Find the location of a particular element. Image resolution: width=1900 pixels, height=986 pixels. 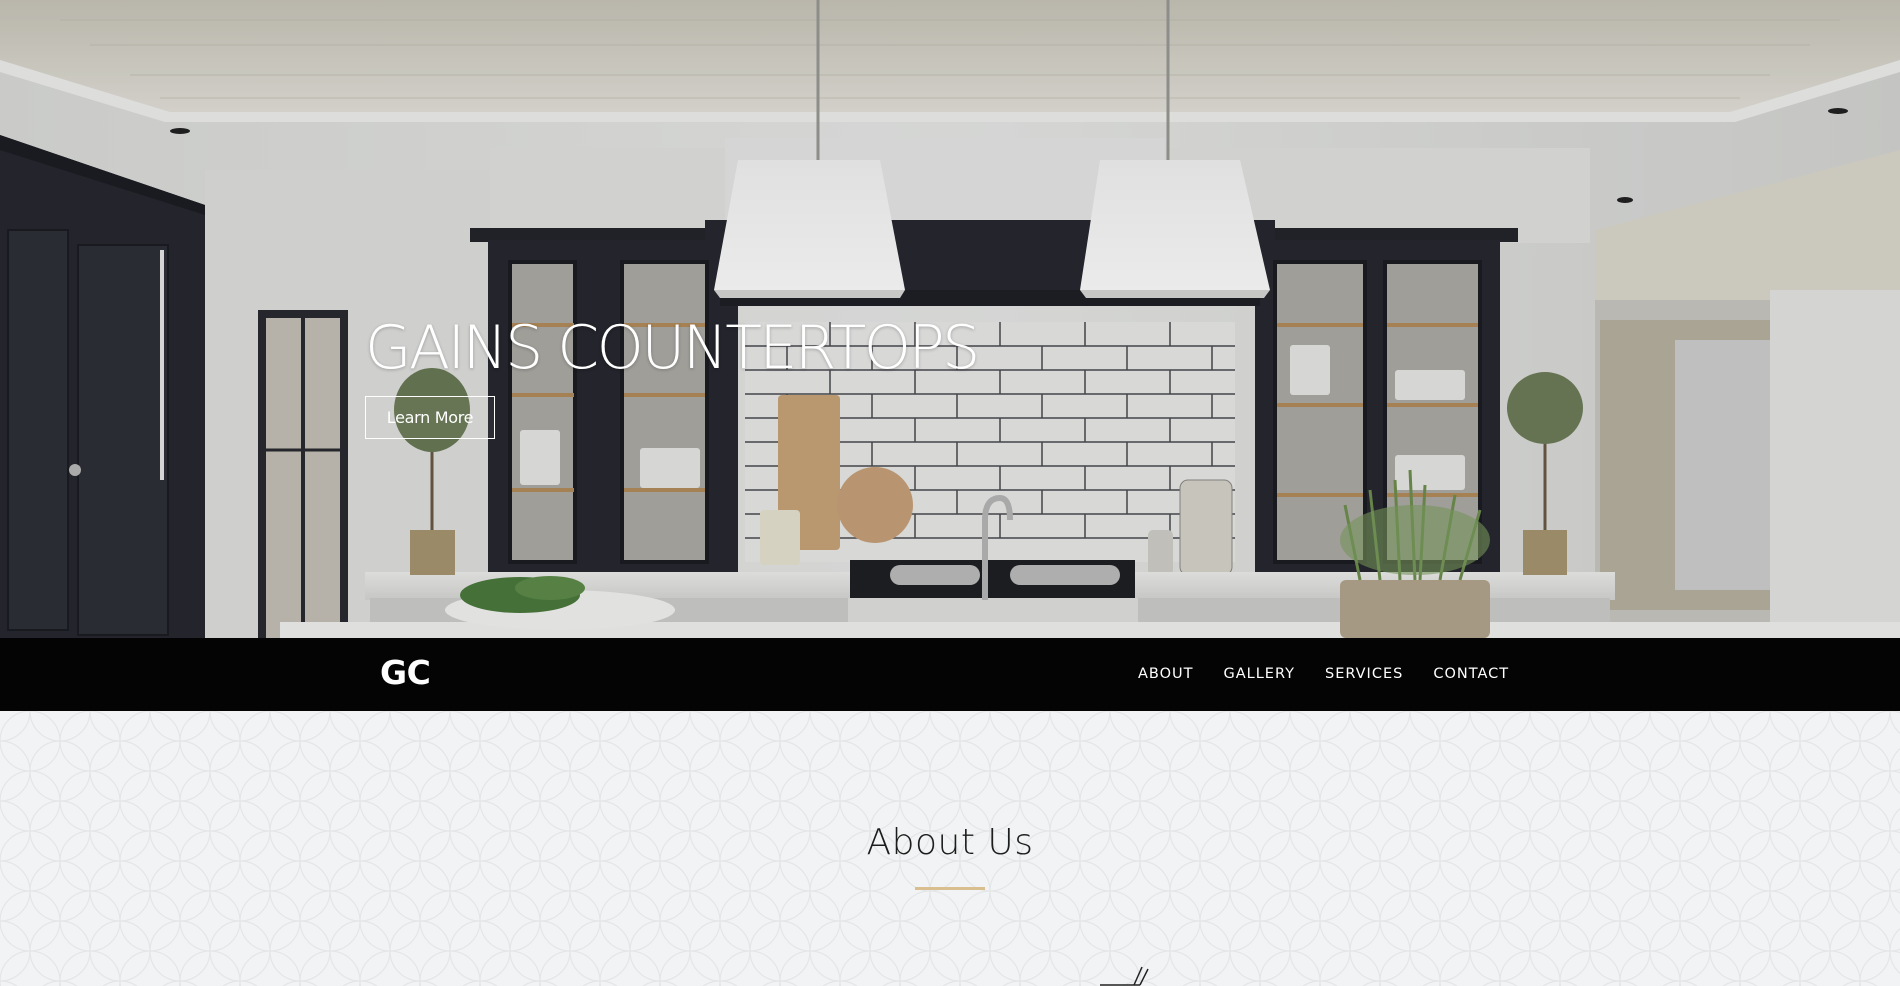

nav-link-about: ABOUT is located at coordinates (1166, 674).